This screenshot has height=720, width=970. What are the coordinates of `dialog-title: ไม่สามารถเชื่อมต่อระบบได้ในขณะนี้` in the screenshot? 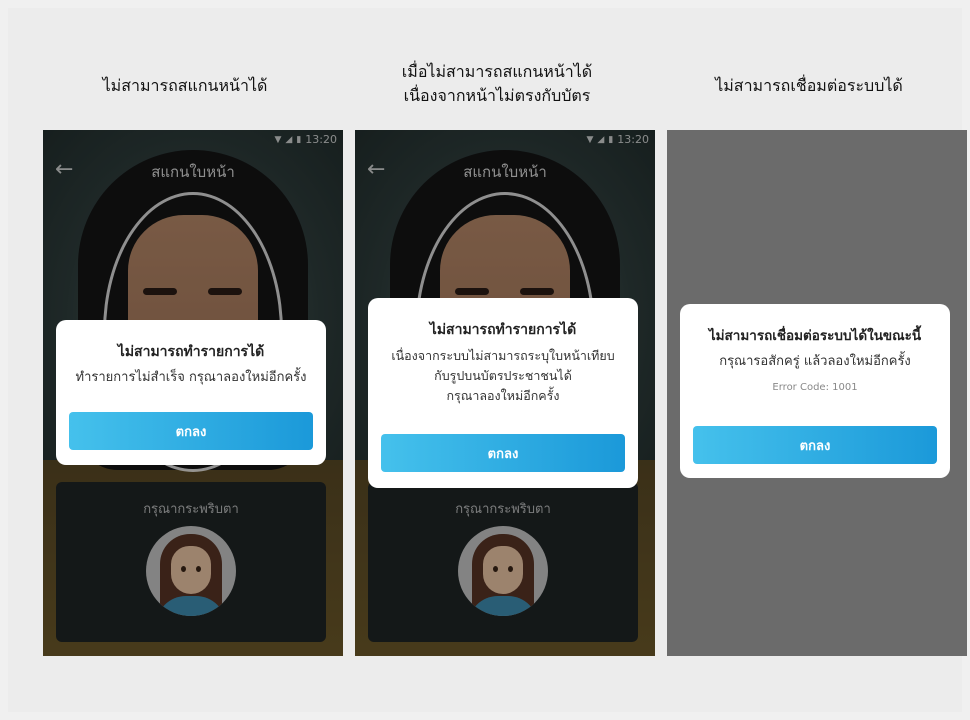 It's located at (815, 336).